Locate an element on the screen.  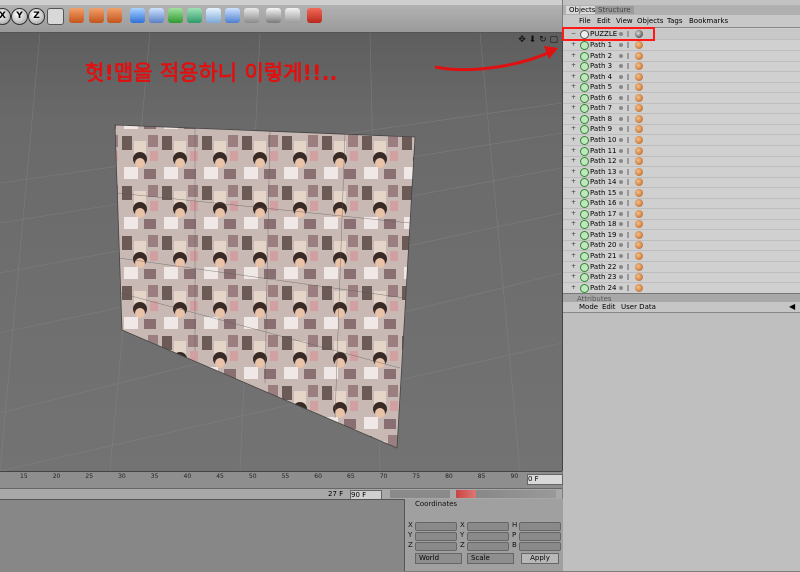
tab-structure: Structure is located at coordinates (614, 10).